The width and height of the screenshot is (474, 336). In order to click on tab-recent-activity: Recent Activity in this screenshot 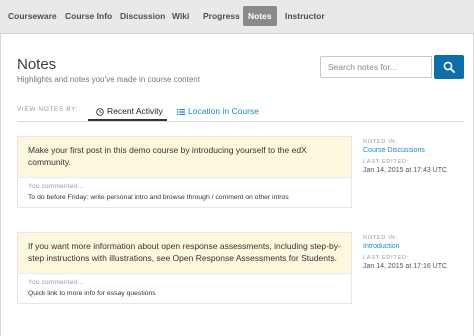, I will do `click(129, 111)`.